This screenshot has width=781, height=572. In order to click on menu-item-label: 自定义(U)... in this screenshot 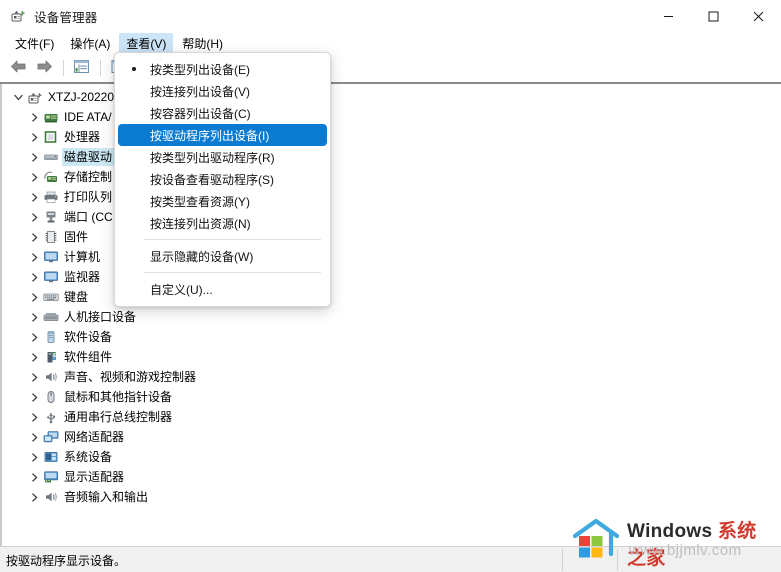, I will do `click(181, 289)`.